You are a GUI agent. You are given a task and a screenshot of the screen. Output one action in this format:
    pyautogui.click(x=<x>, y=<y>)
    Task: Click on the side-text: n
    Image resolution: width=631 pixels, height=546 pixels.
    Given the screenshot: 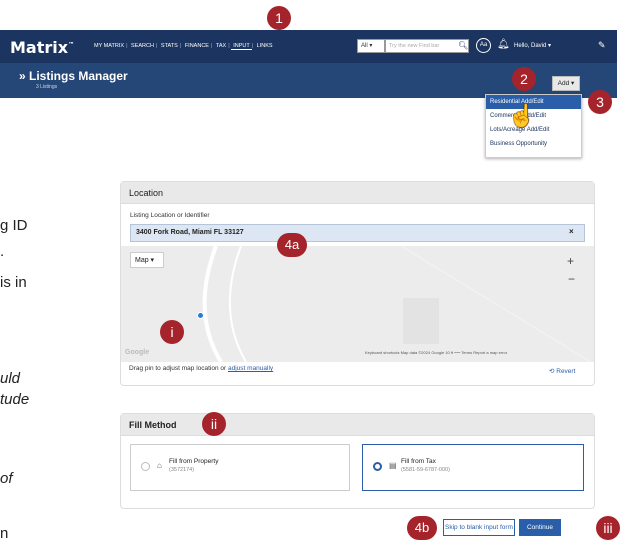 What is the action you would take?
    pyautogui.click(x=4, y=533)
    